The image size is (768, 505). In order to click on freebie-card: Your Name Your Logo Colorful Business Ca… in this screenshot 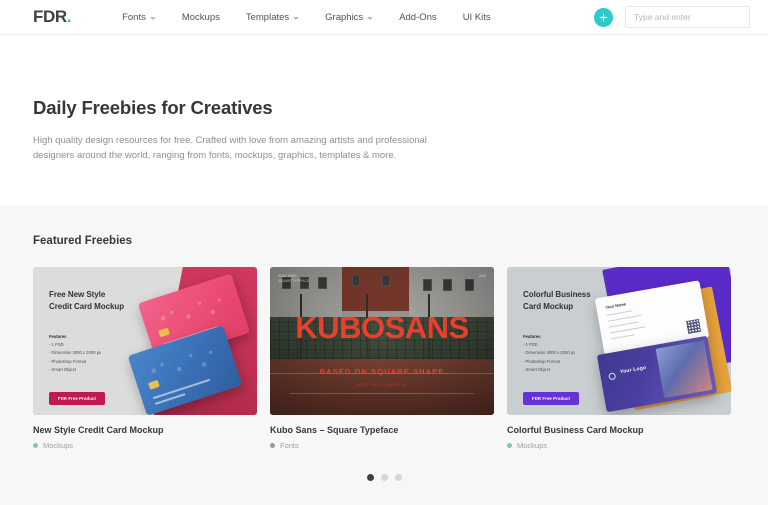, I will do `click(619, 358)`.